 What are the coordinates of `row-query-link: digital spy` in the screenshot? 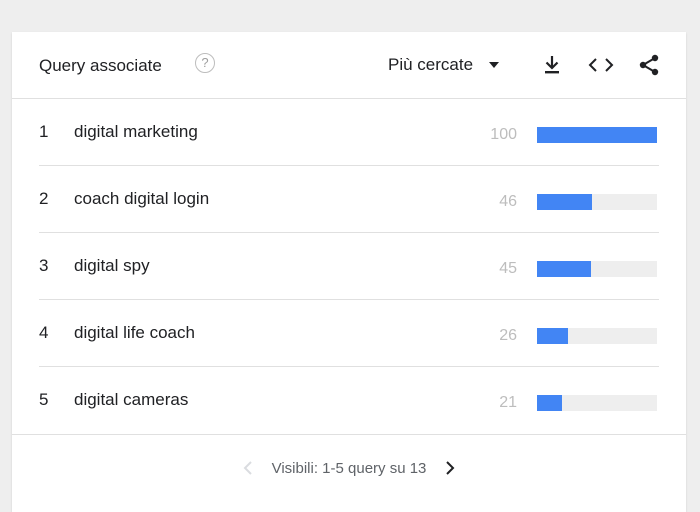 It's located at (112, 266).